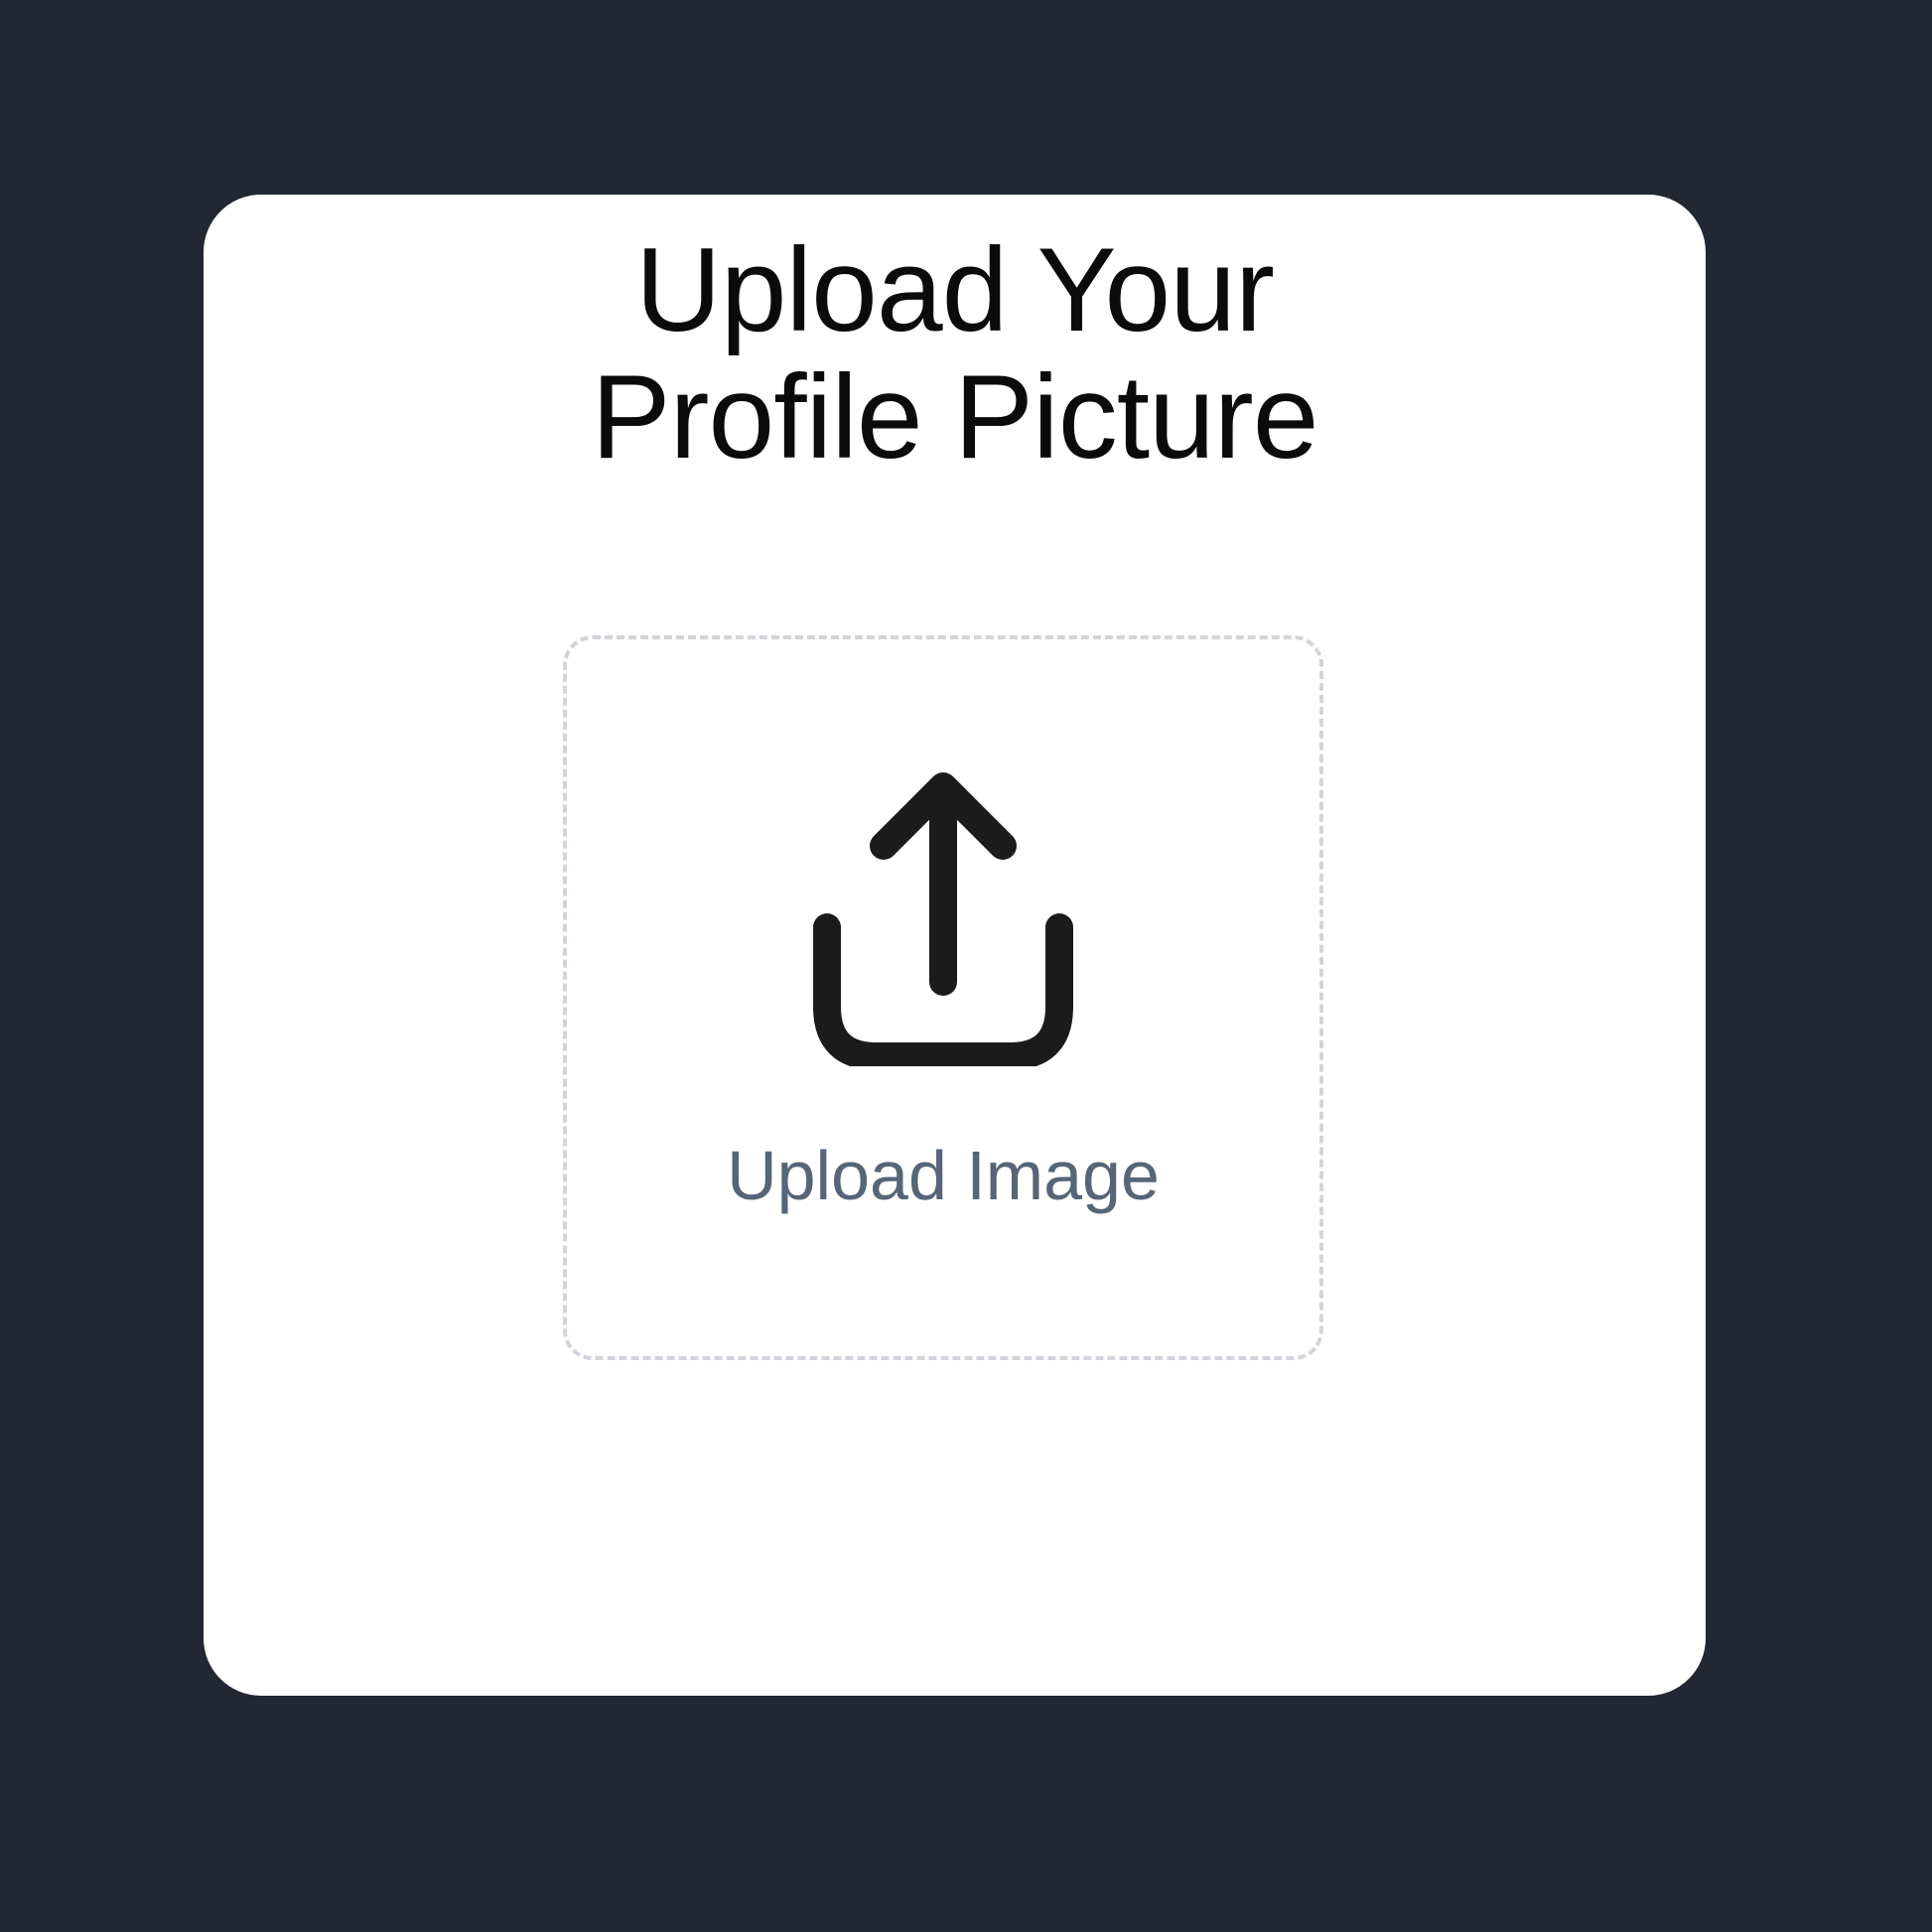  I want to click on title-line-1: Upload Your, so click(955, 290).